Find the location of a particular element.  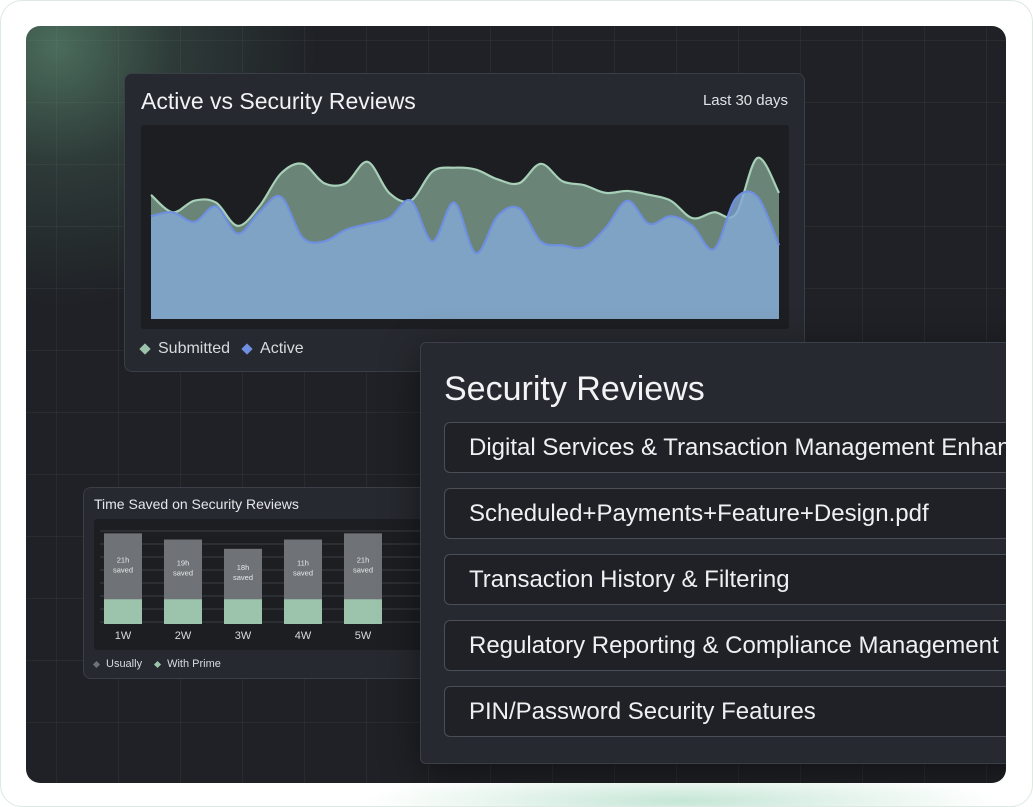

tick-label-2W: 2W is located at coordinates (183, 636).